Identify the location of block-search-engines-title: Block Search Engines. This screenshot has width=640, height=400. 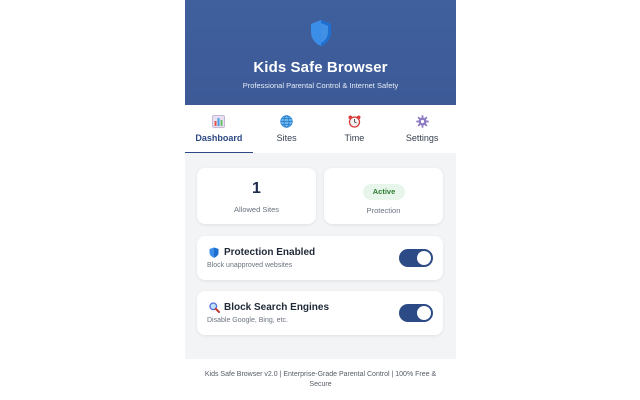
(277, 307).